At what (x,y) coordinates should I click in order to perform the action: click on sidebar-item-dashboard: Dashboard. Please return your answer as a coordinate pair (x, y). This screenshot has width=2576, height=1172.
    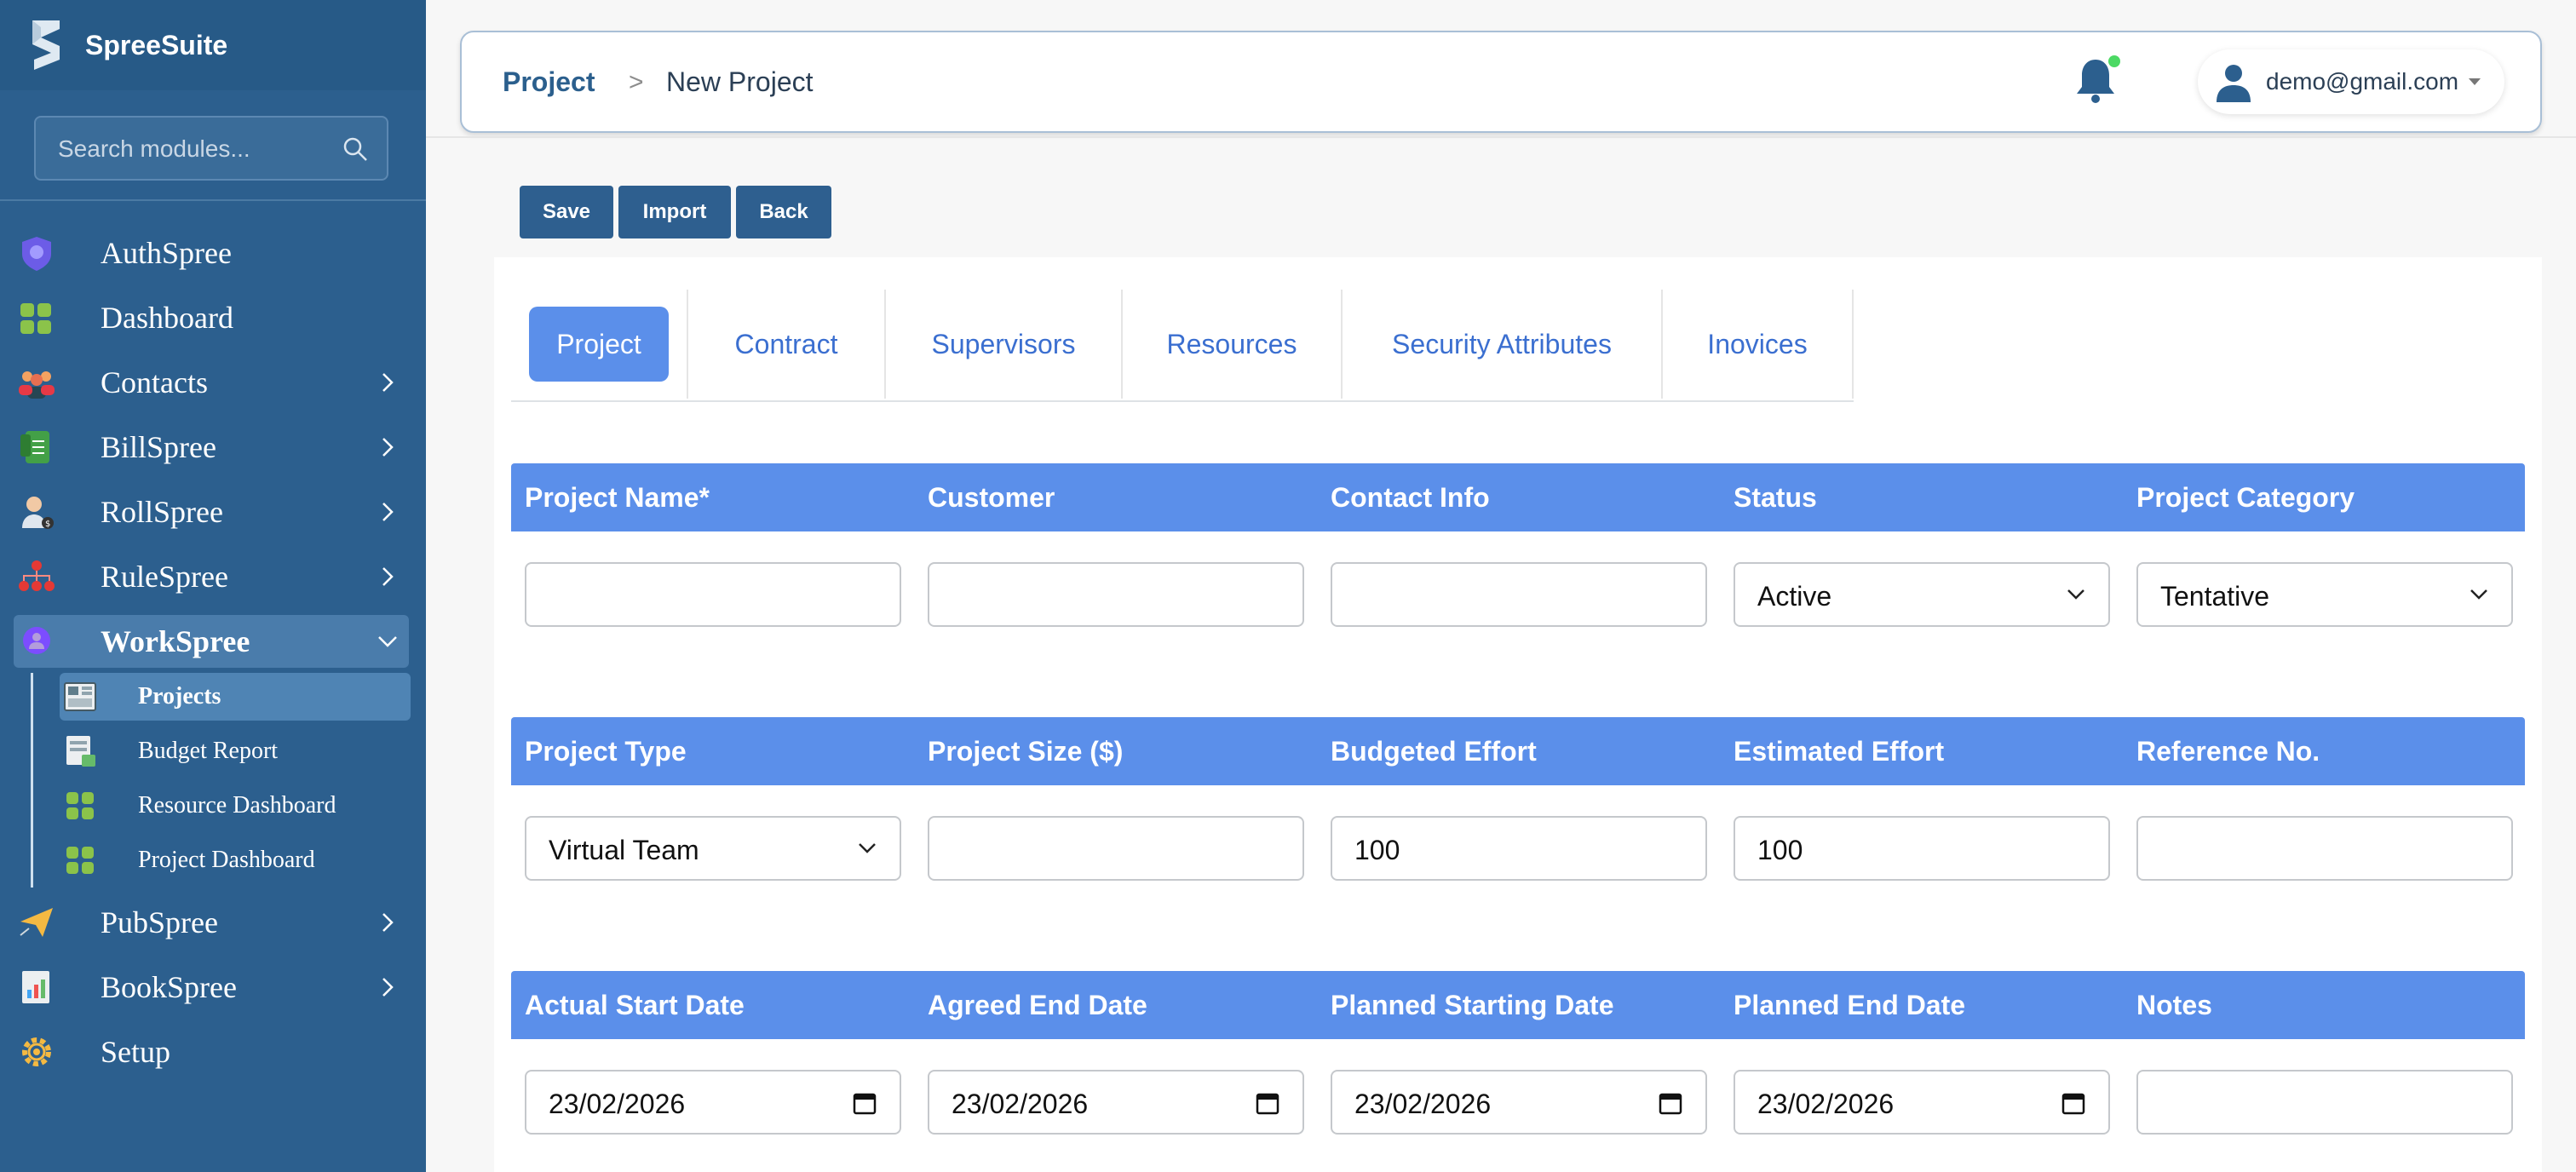
    Looking at the image, I should click on (211, 317).